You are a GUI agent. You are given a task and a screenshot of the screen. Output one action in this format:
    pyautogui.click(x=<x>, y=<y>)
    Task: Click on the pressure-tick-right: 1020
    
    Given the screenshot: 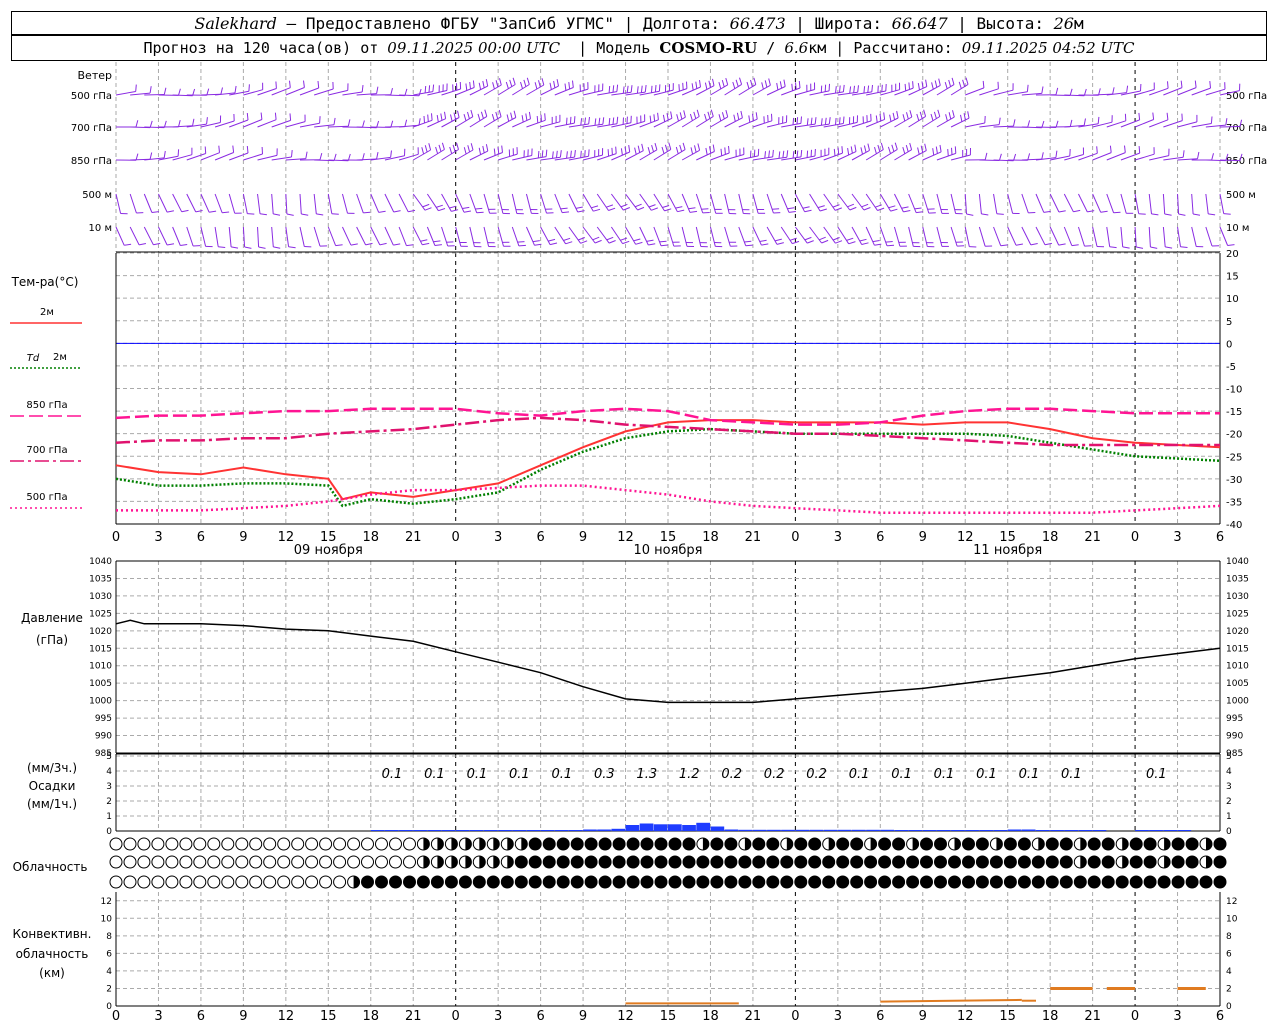 What is the action you would take?
    pyautogui.click(x=1237, y=632)
    